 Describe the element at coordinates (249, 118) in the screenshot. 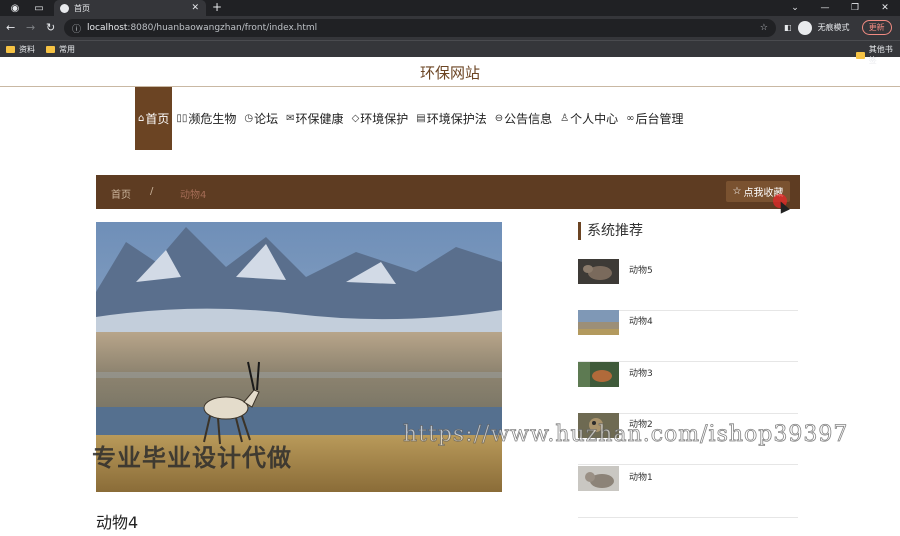

I see `clock-icon: ◷` at that location.